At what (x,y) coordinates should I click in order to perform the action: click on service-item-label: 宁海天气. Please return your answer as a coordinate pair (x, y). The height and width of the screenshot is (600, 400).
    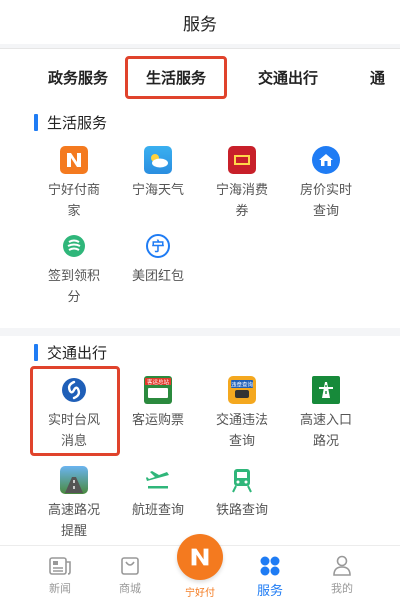
    Looking at the image, I should click on (157, 190).